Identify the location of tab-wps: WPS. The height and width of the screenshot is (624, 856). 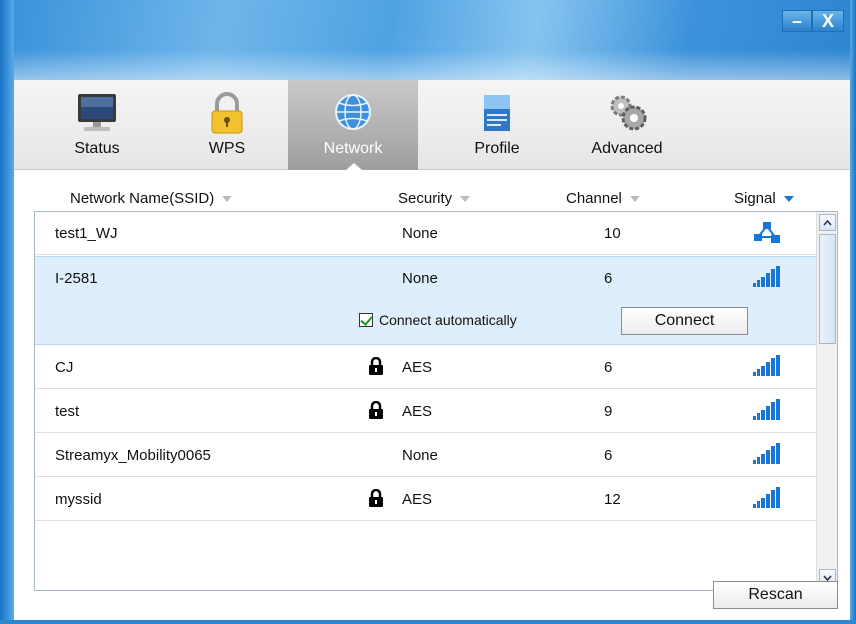
(227, 125).